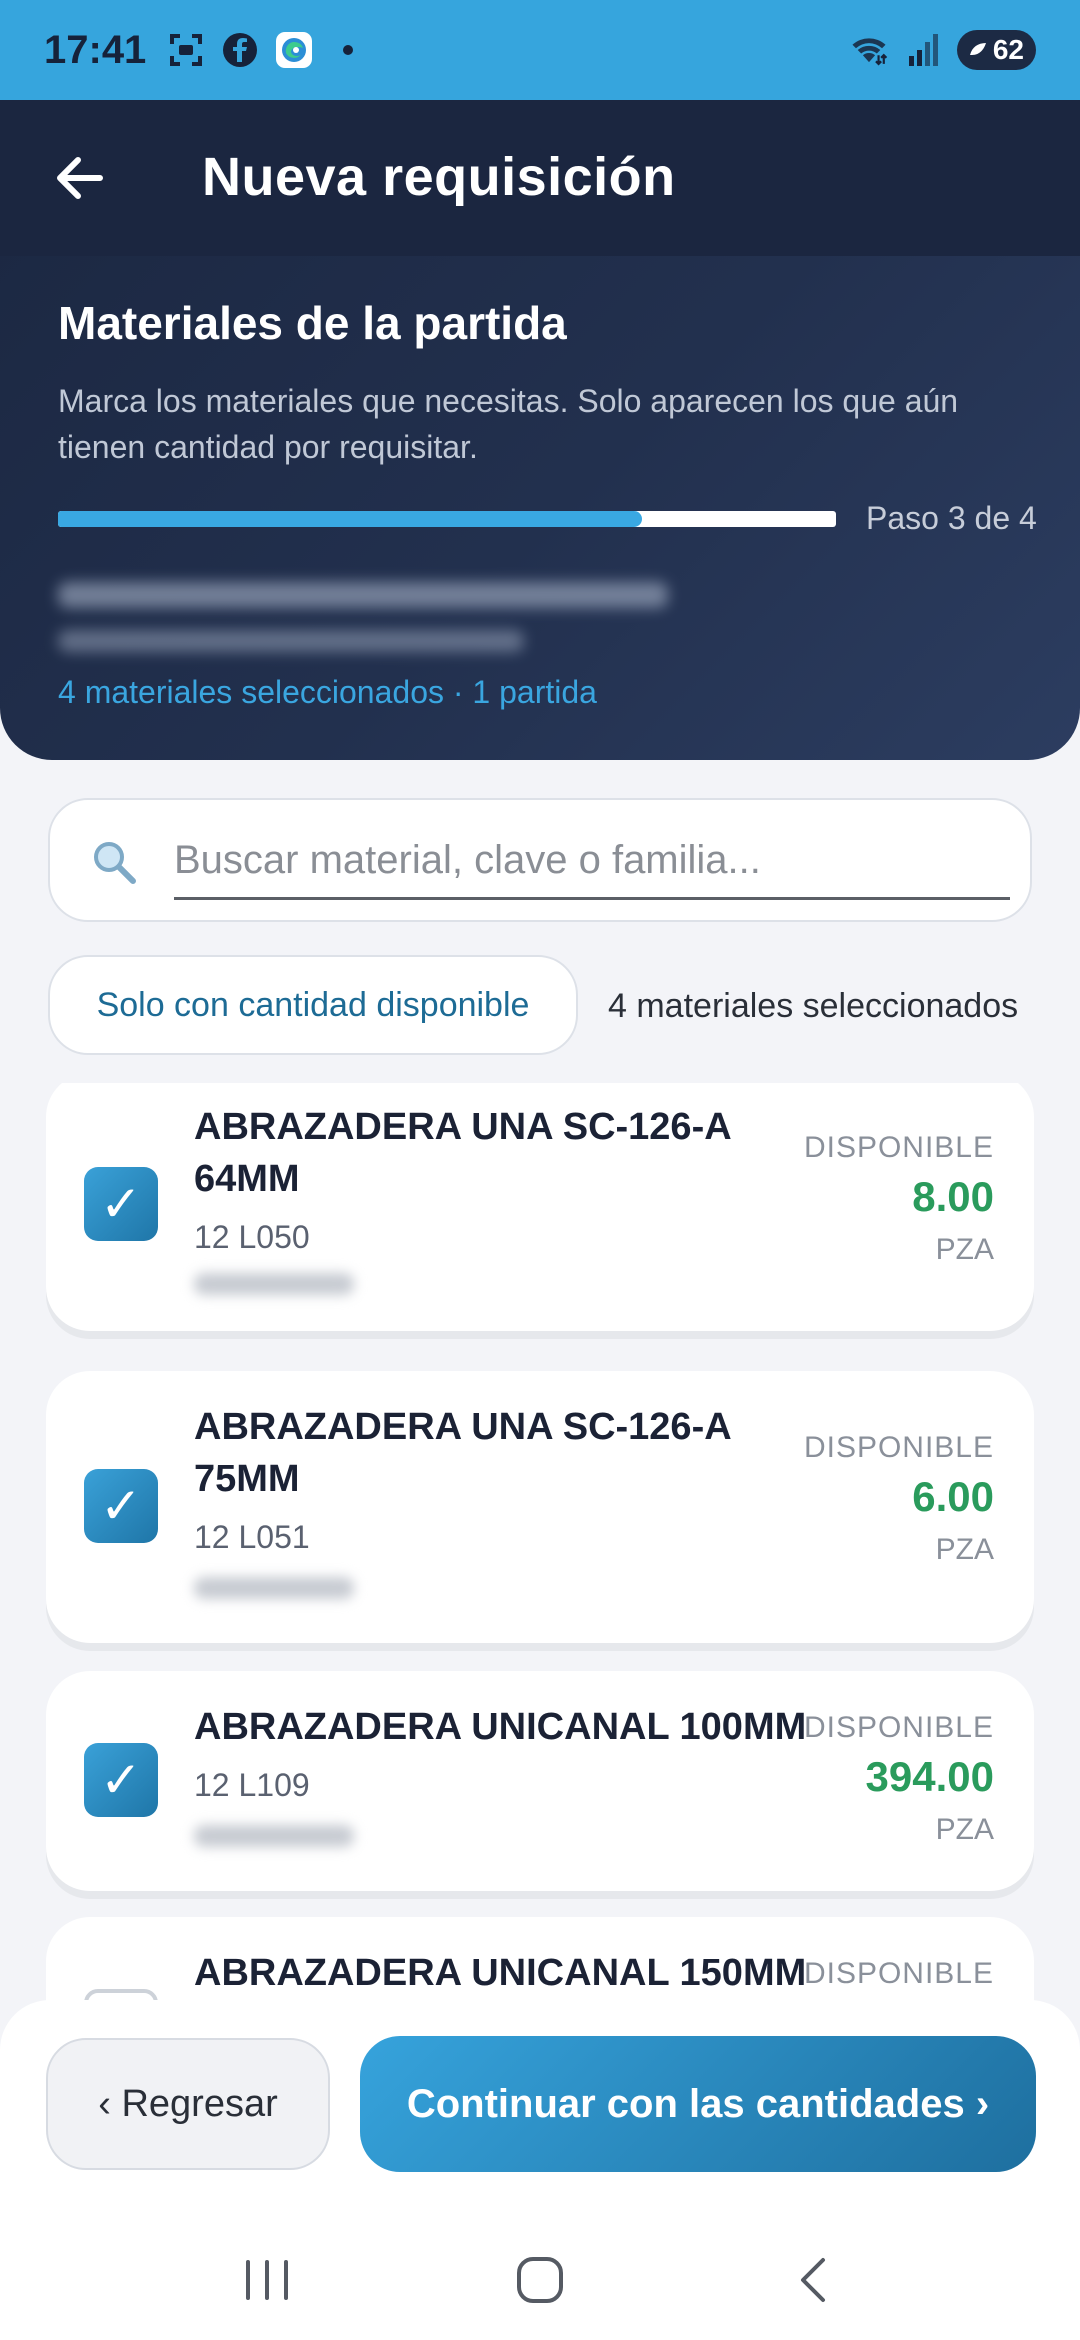  What do you see at coordinates (363, 595) in the screenshot?
I see `redacted-project-name` at bounding box center [363, 595].